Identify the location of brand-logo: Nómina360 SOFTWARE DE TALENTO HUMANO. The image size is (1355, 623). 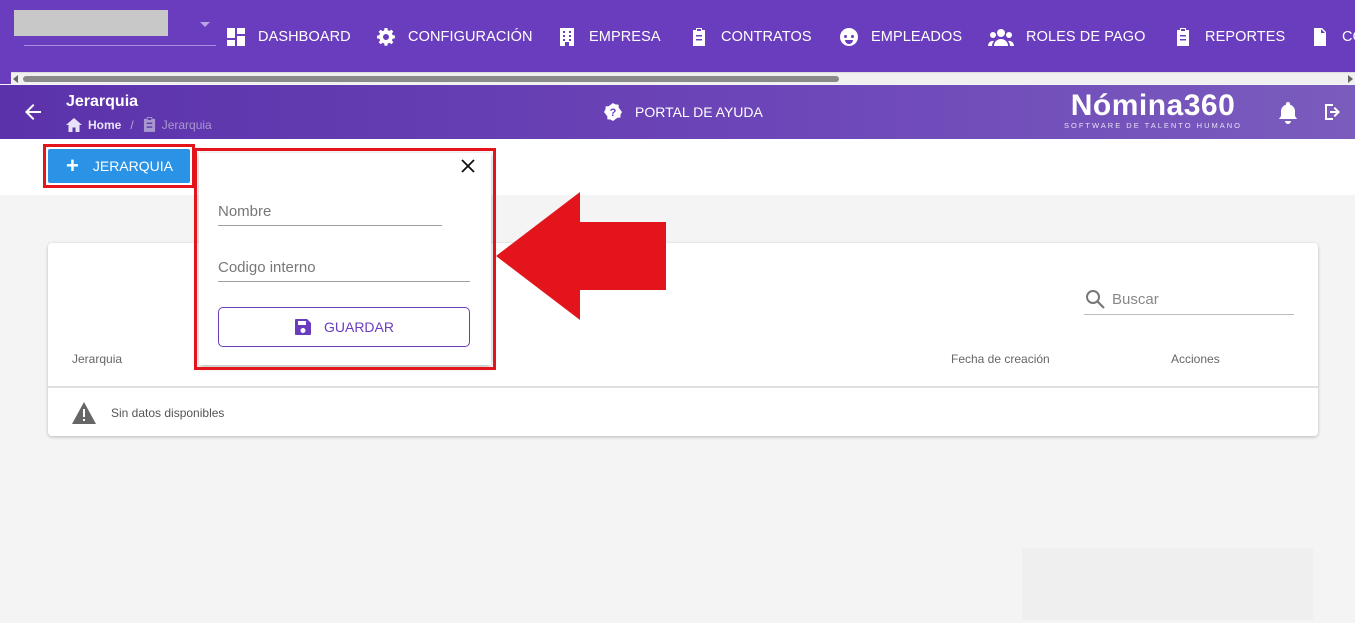
(1153, 109).